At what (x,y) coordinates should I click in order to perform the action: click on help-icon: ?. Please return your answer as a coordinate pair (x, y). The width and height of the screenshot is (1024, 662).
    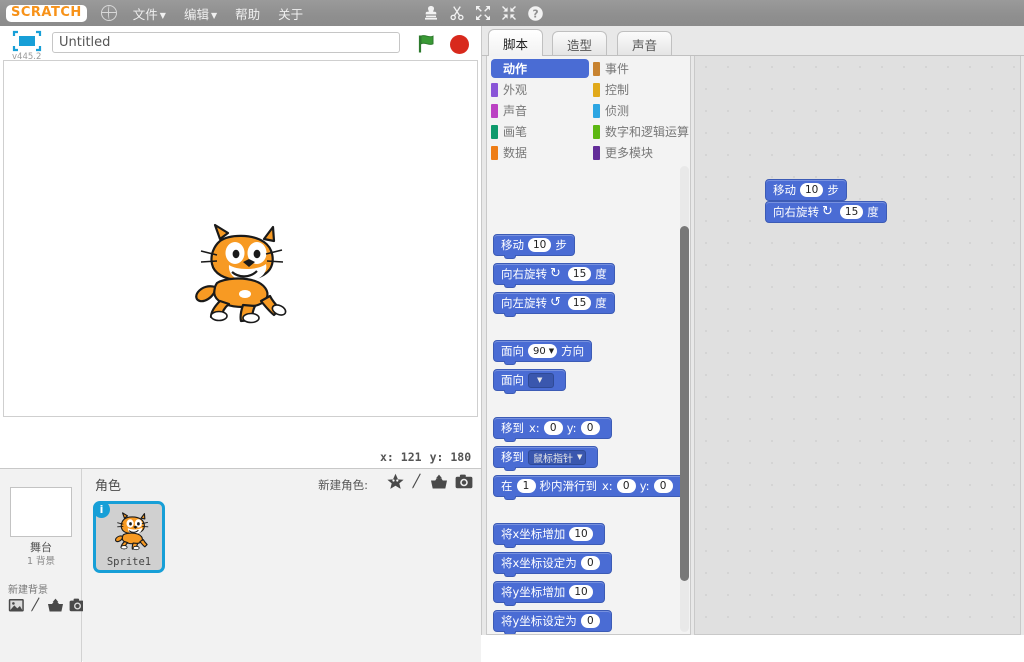
    Looking at the image, I should click on (535, 13).